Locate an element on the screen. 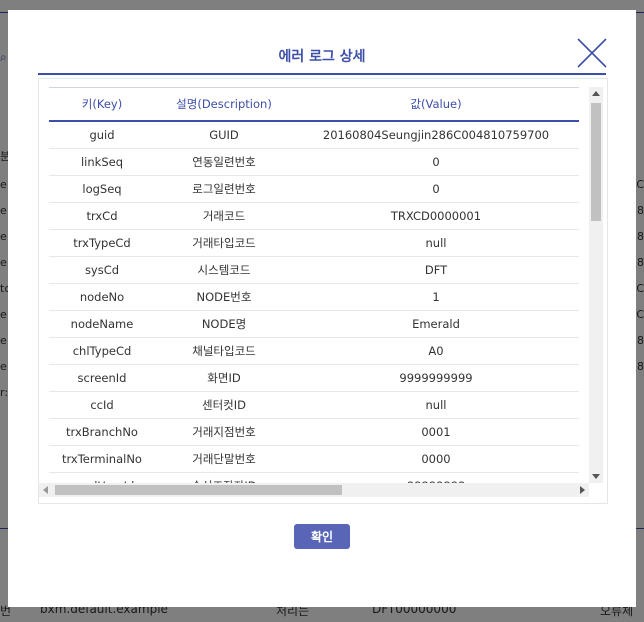 The image size is (644, 622). table-row: logSeq 로그일련번호 0 is located at coordinates (314, 189).